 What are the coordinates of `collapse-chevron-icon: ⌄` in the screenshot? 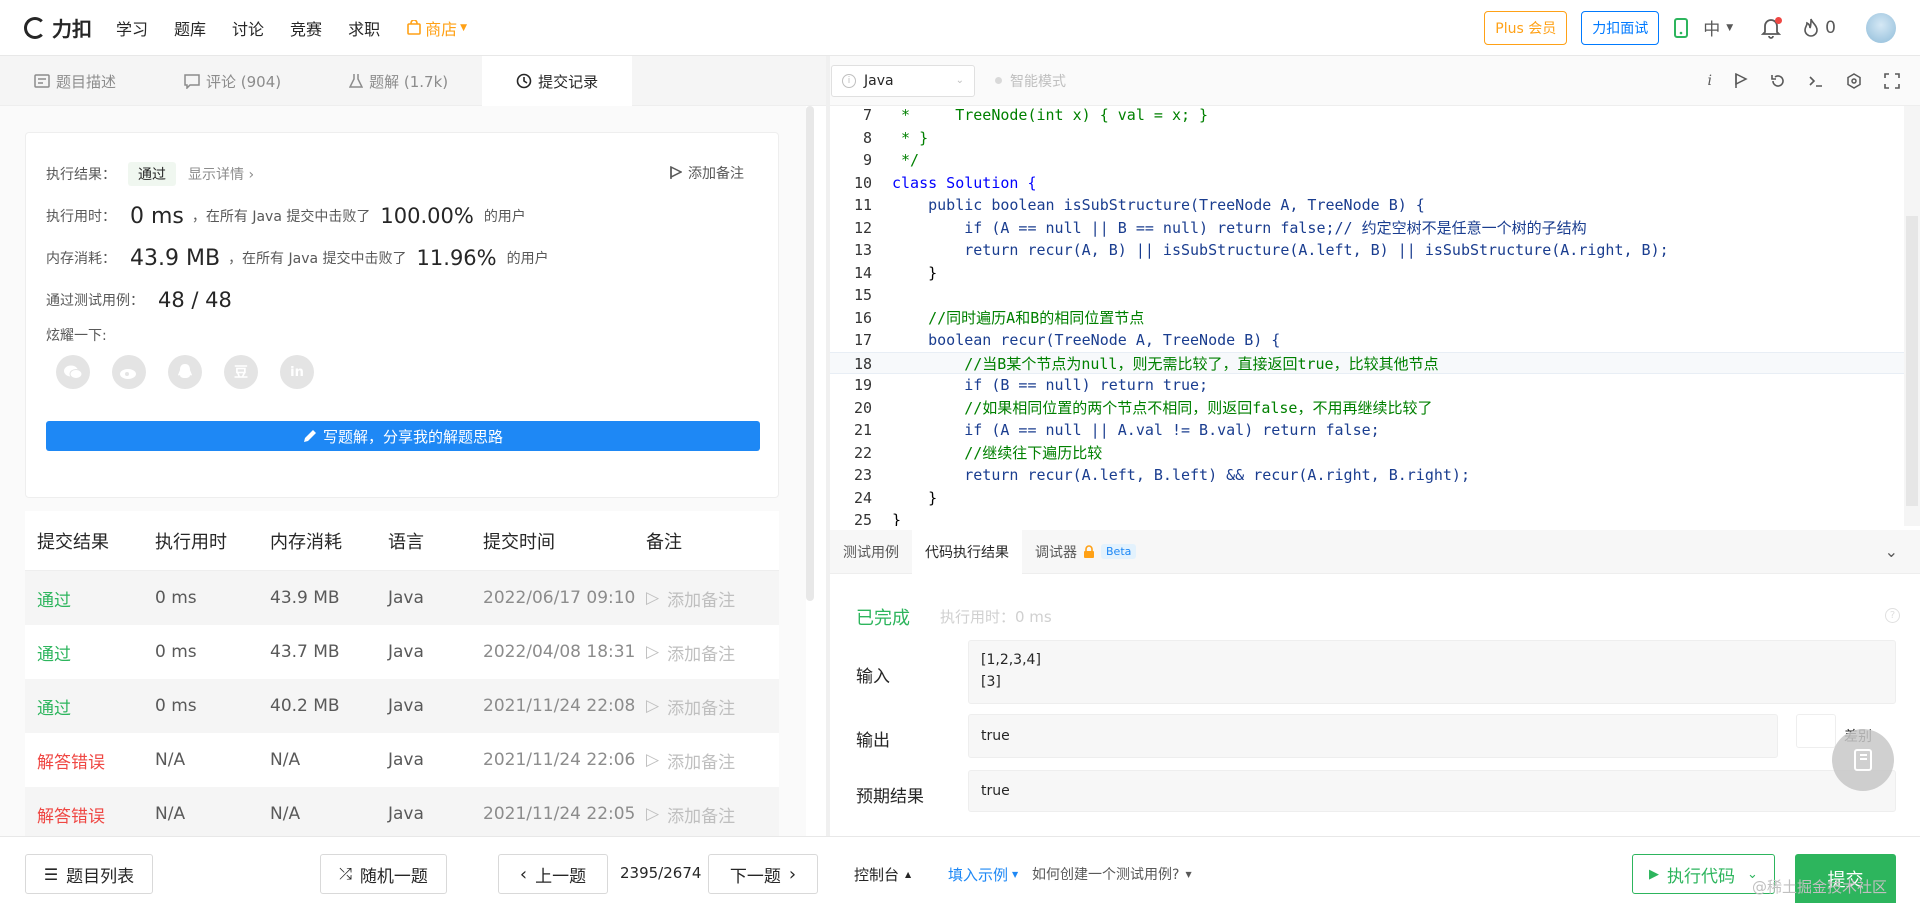 It's located at (1891, 551).